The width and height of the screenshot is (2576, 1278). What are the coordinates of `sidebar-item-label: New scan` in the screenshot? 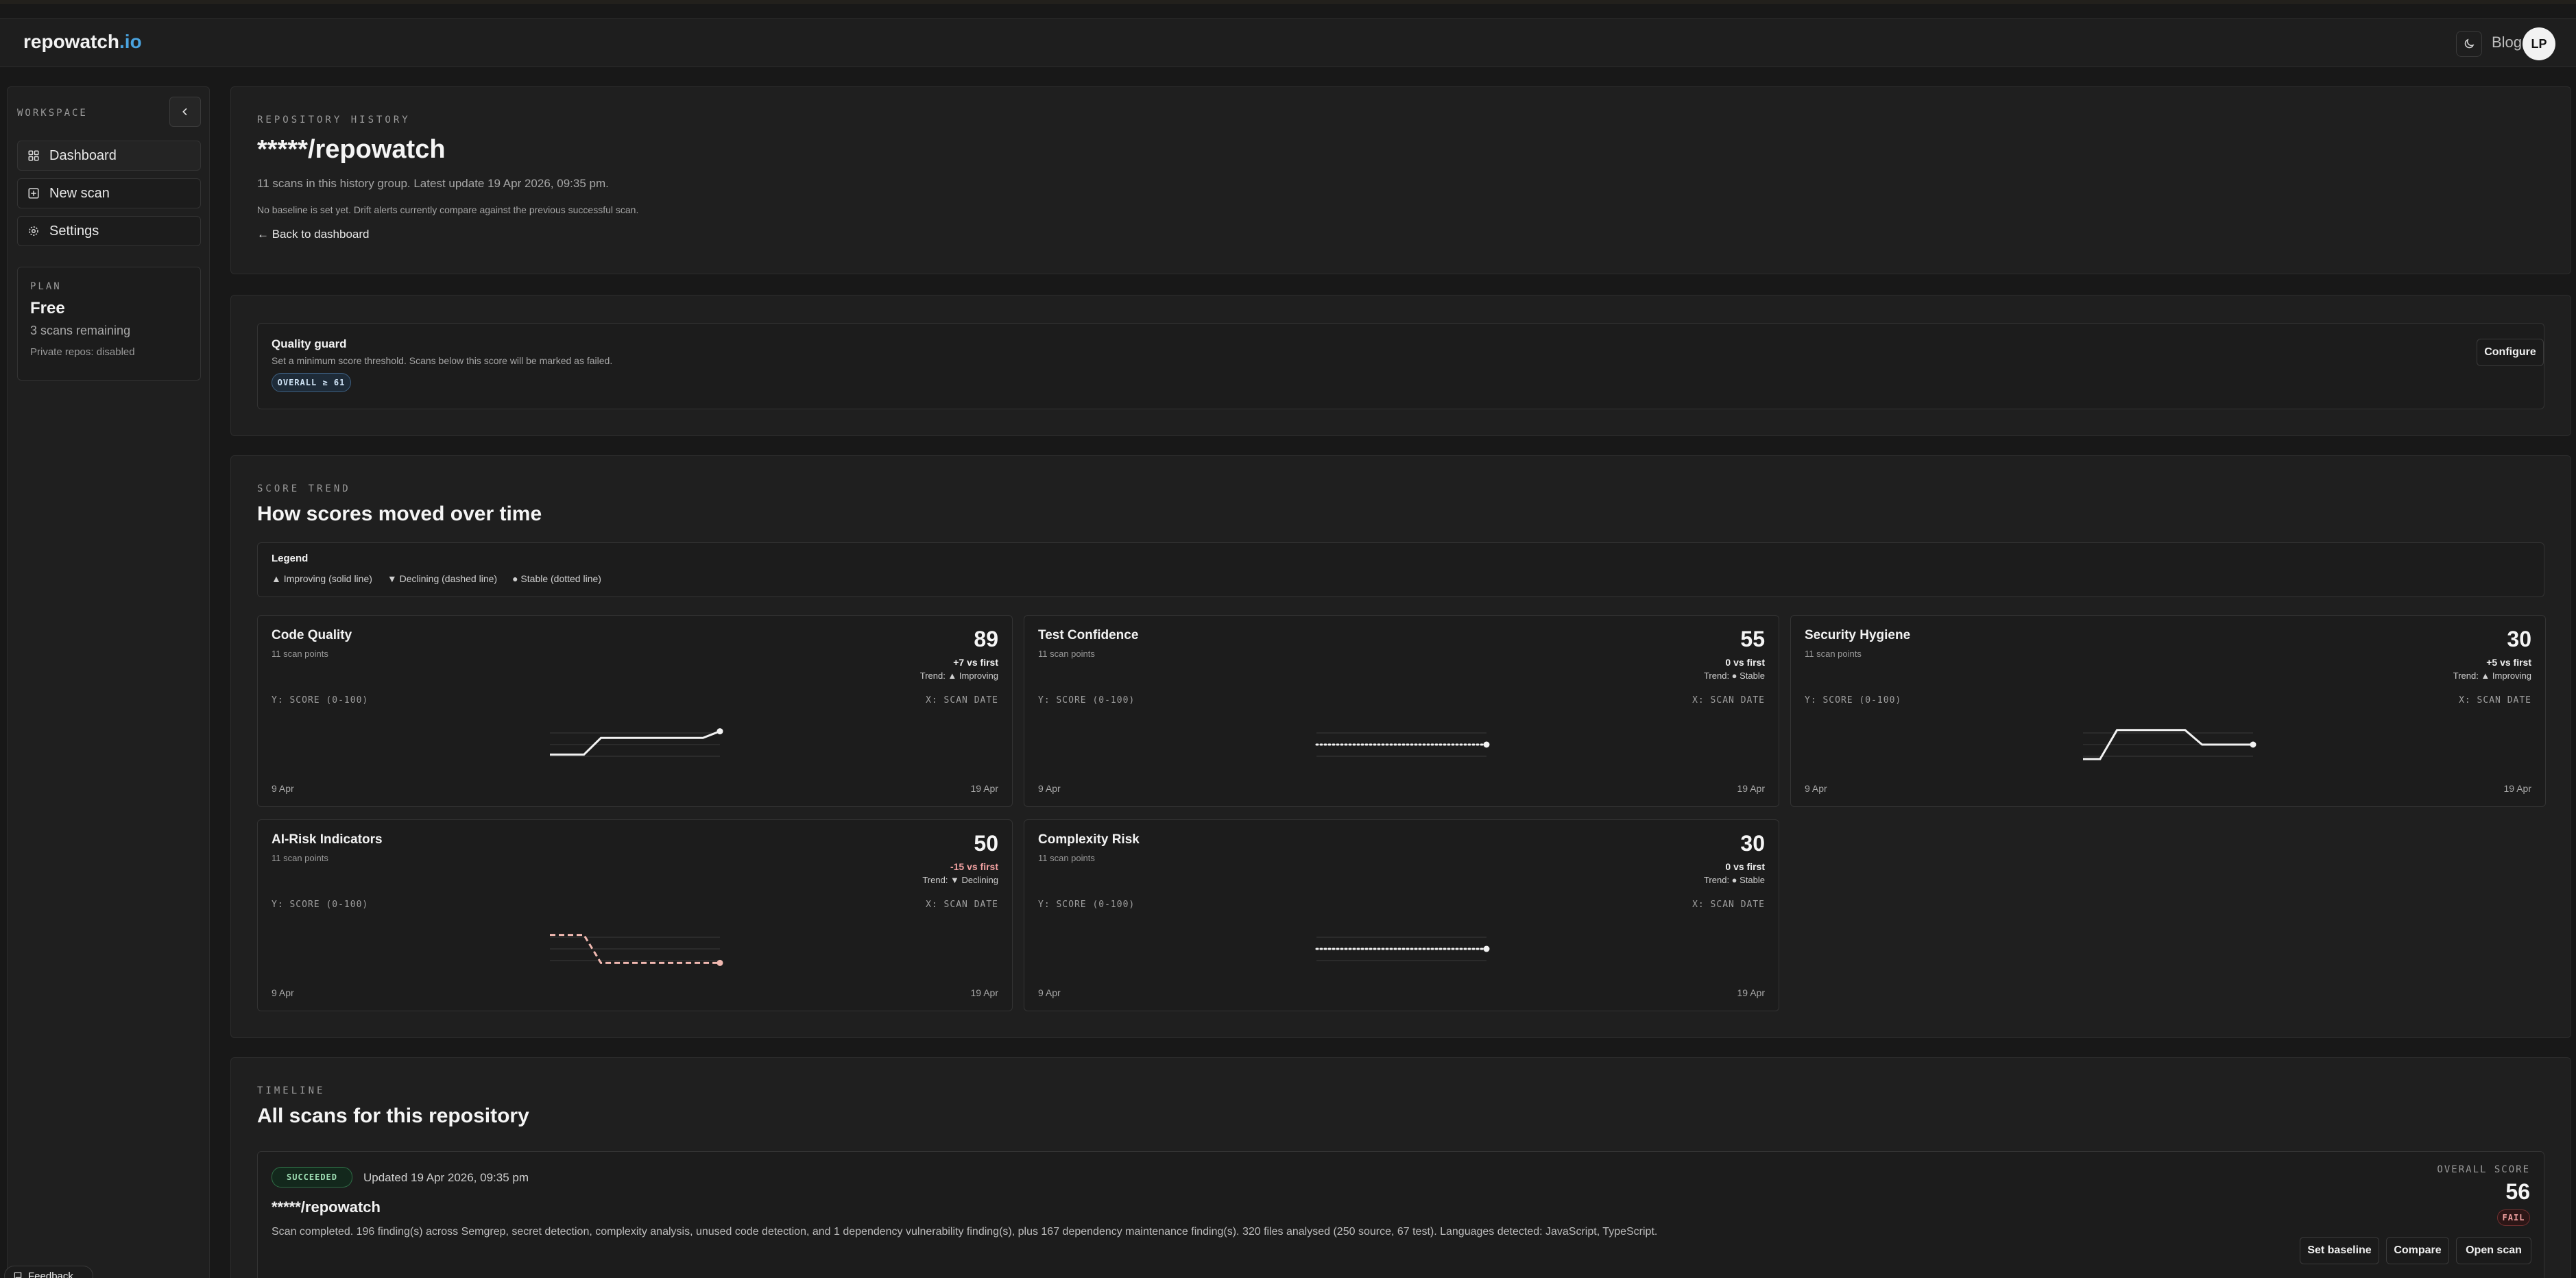 It's located at (80, 193).